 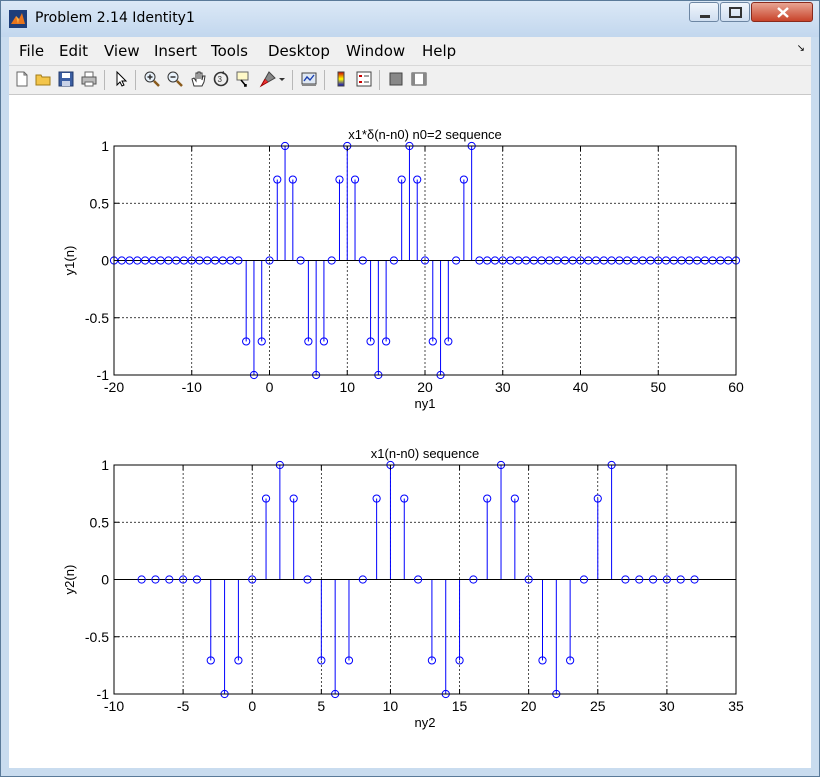 I want to click on subplot-2-x-tick-label: 0, so click(x=252, y=706).